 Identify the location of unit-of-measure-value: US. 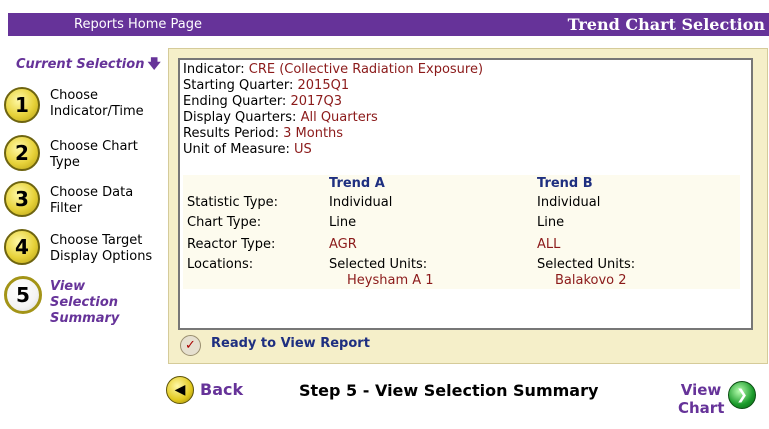
(303, 149).